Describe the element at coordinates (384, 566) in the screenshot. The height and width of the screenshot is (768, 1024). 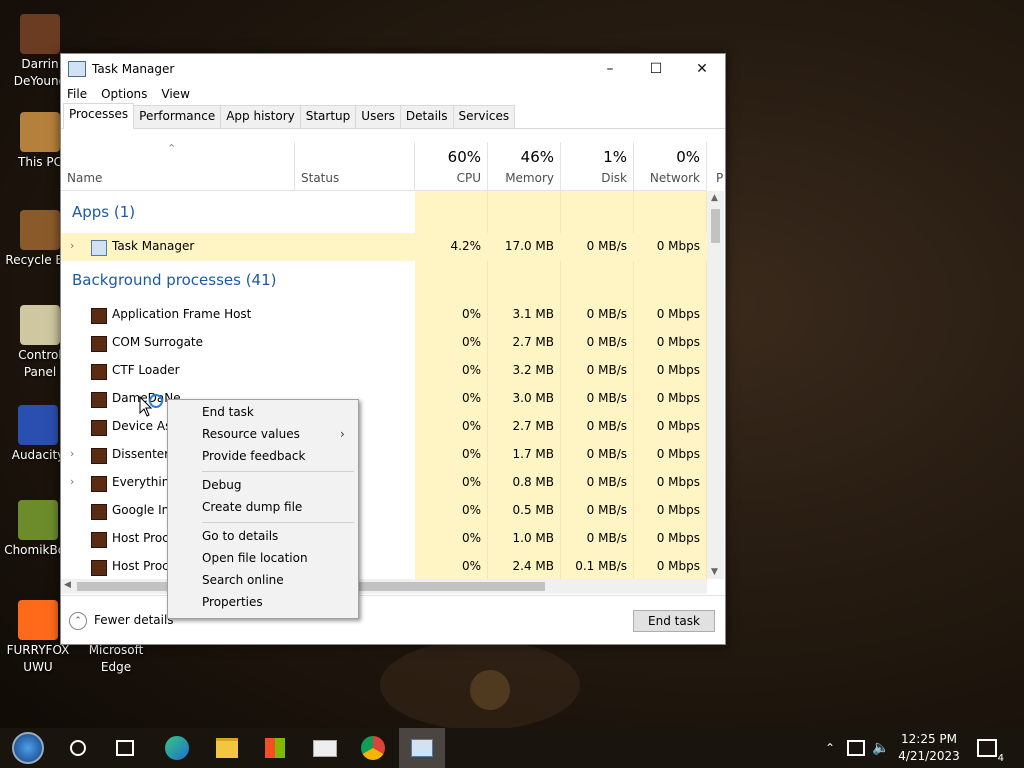
I see `process-row: Host Proc 0% 2.4 MB 0.1 MB/s 0 Mbps` at that location.